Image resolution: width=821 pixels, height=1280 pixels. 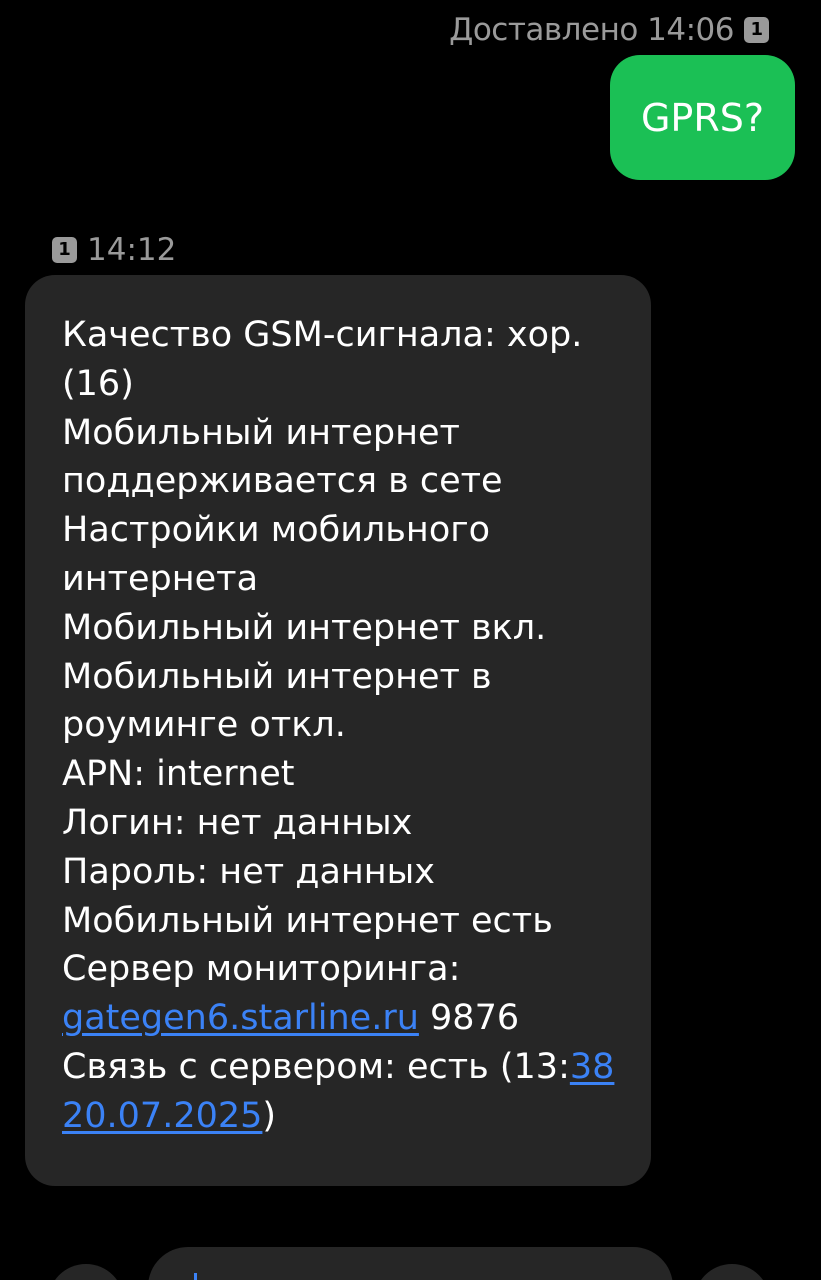 I want to click on message-line: Логин: нет данных, so click(x=237, y=822).